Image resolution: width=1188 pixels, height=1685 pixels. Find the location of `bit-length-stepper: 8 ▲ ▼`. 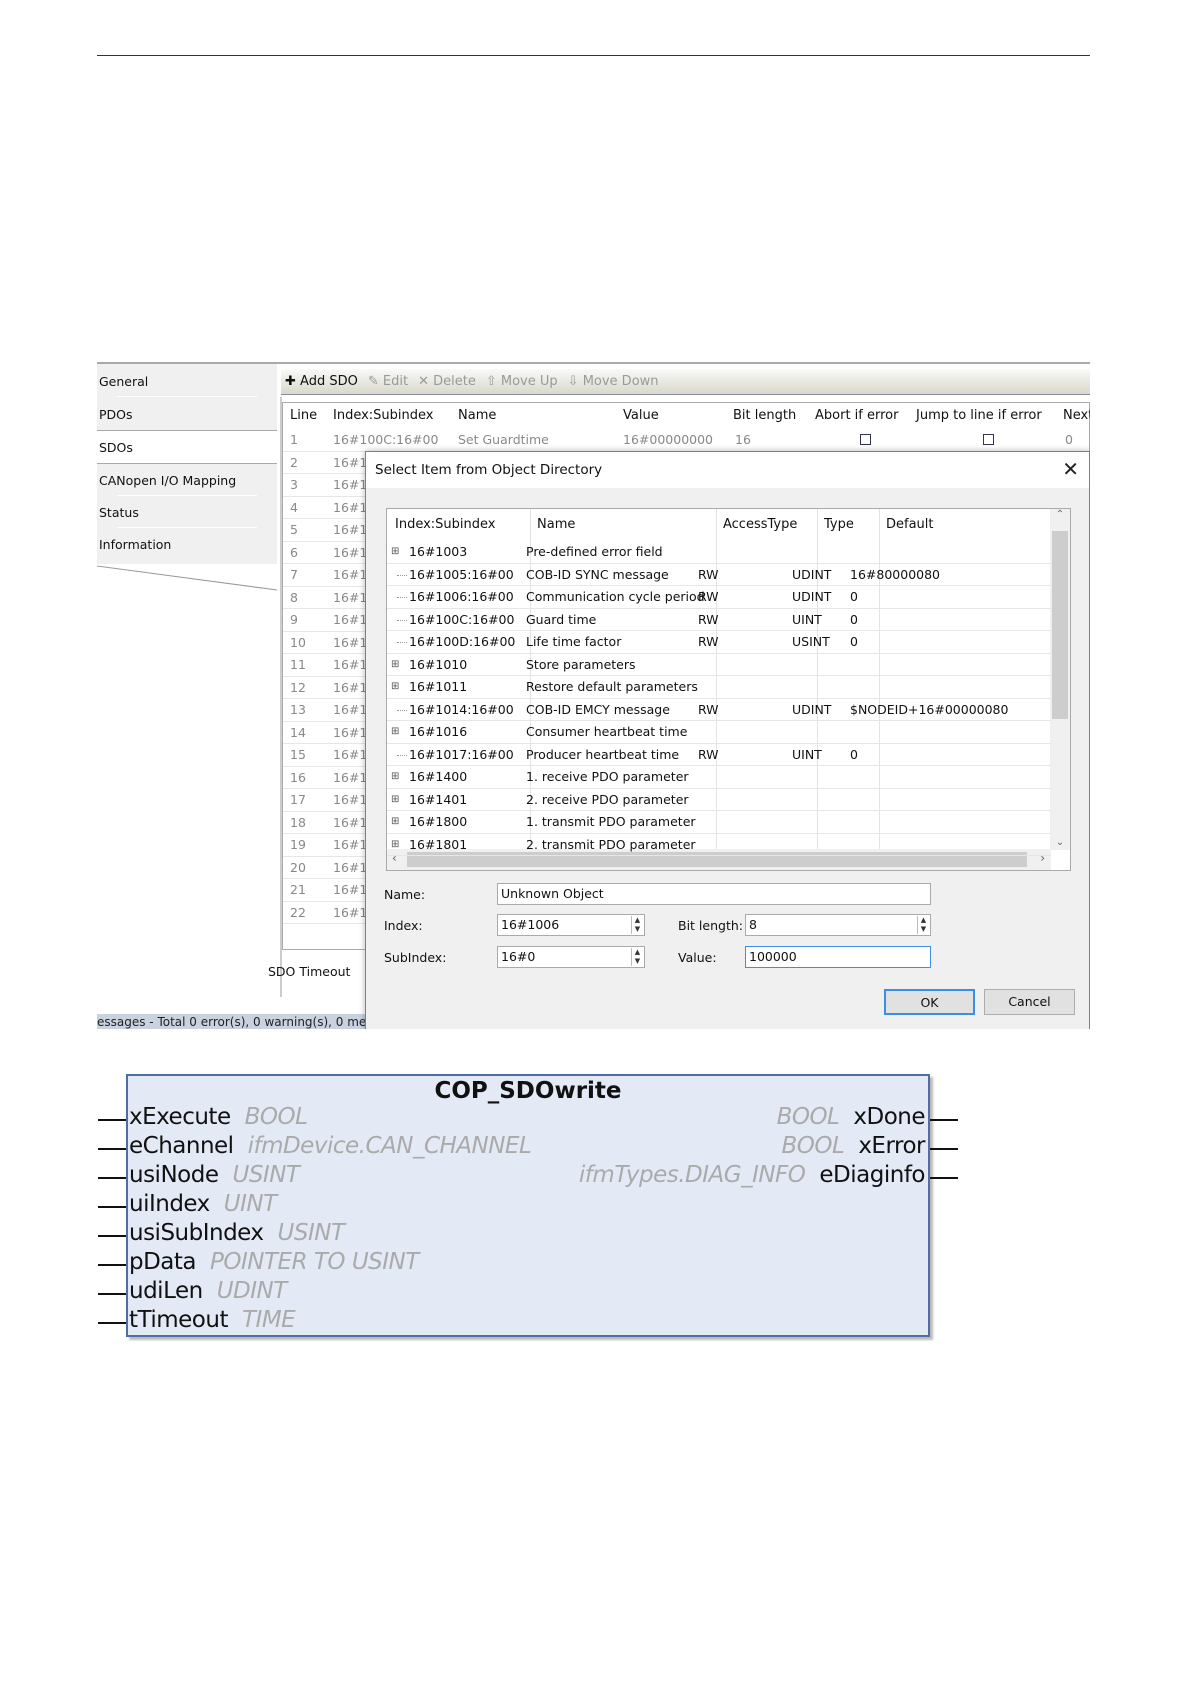

bit-length-stepper: 8 ▲ ▼ is located at coordinates (838, 925).